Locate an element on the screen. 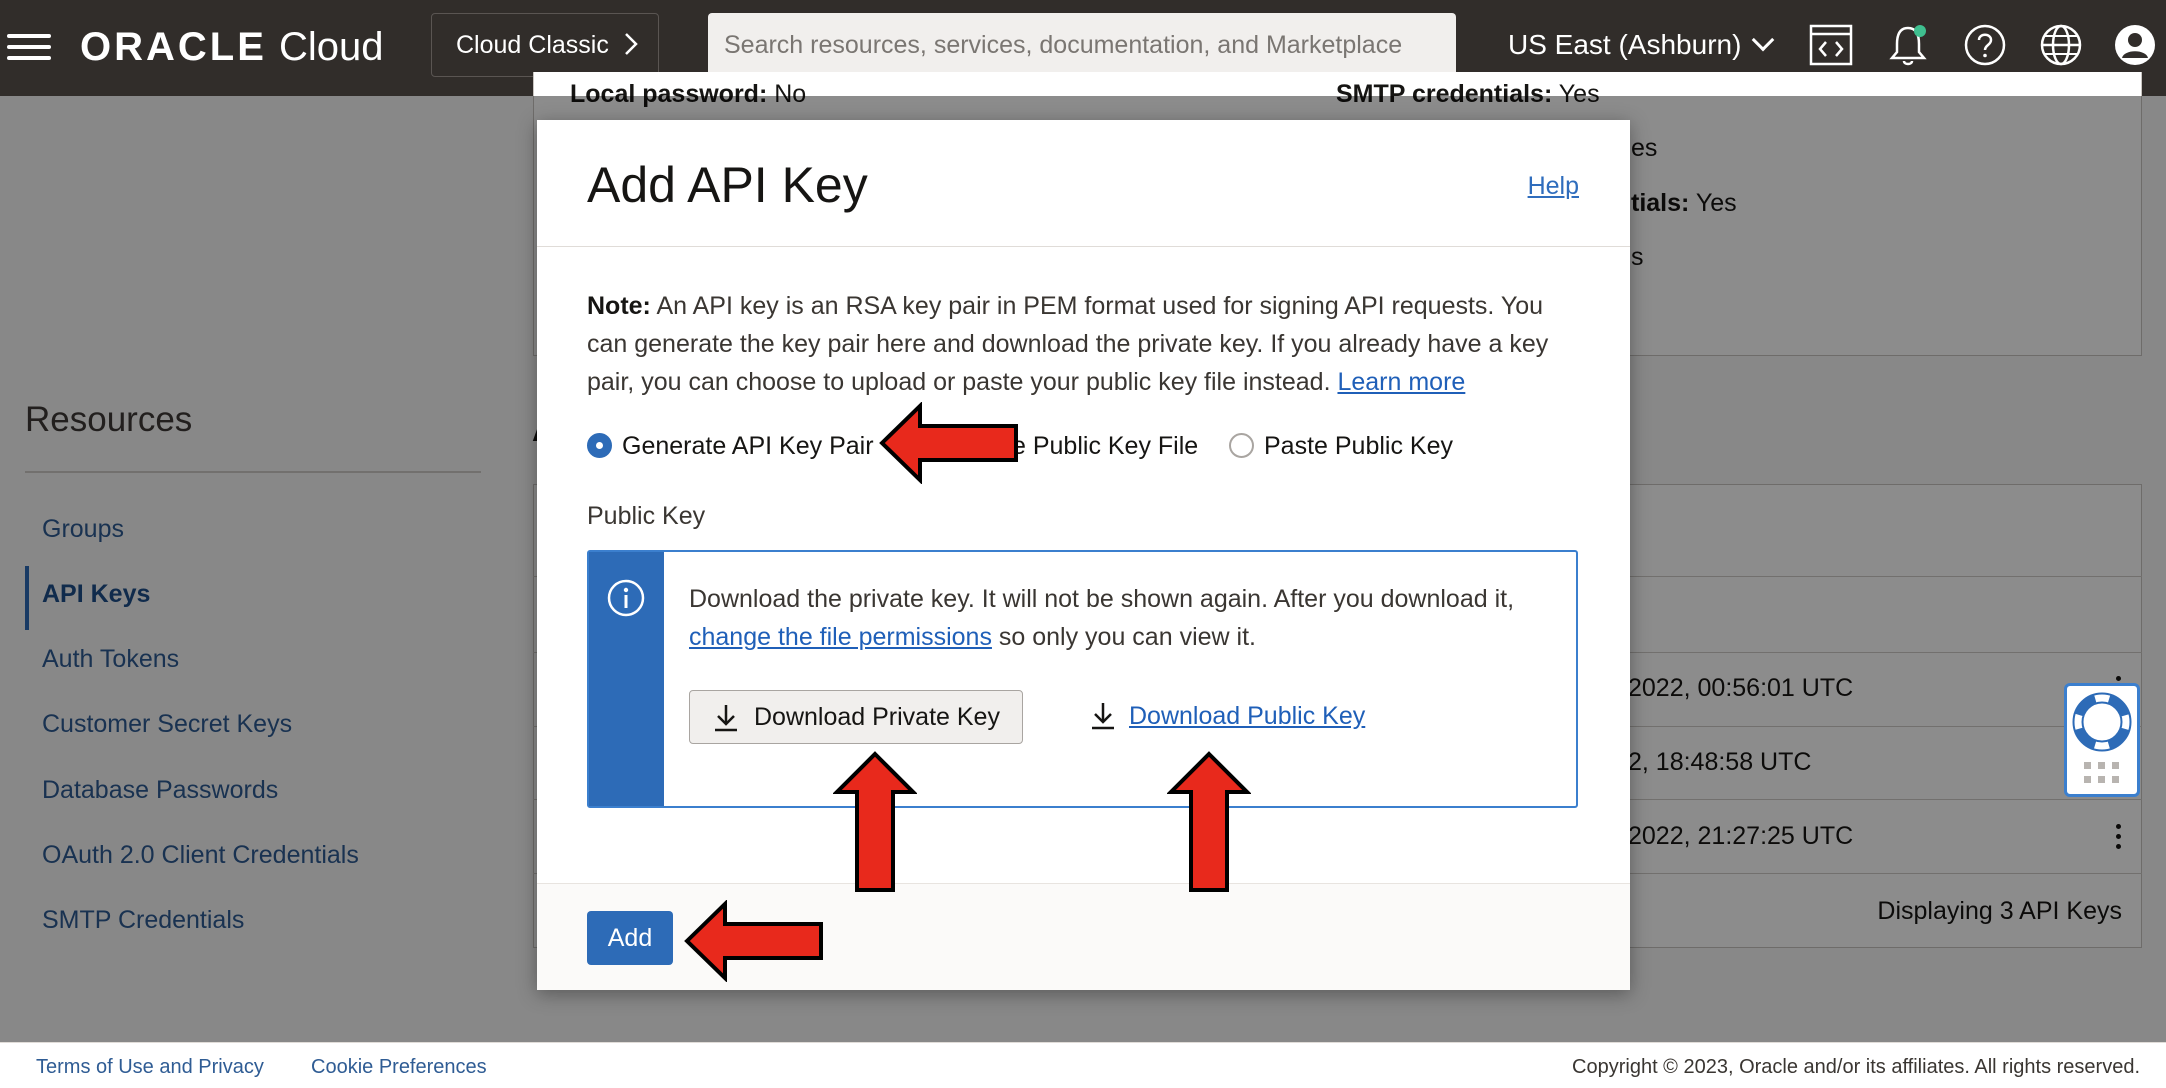 This screenshot has height=1088, width=2166. option-label: Paste Public Key is located at coordinates (1358, 446).